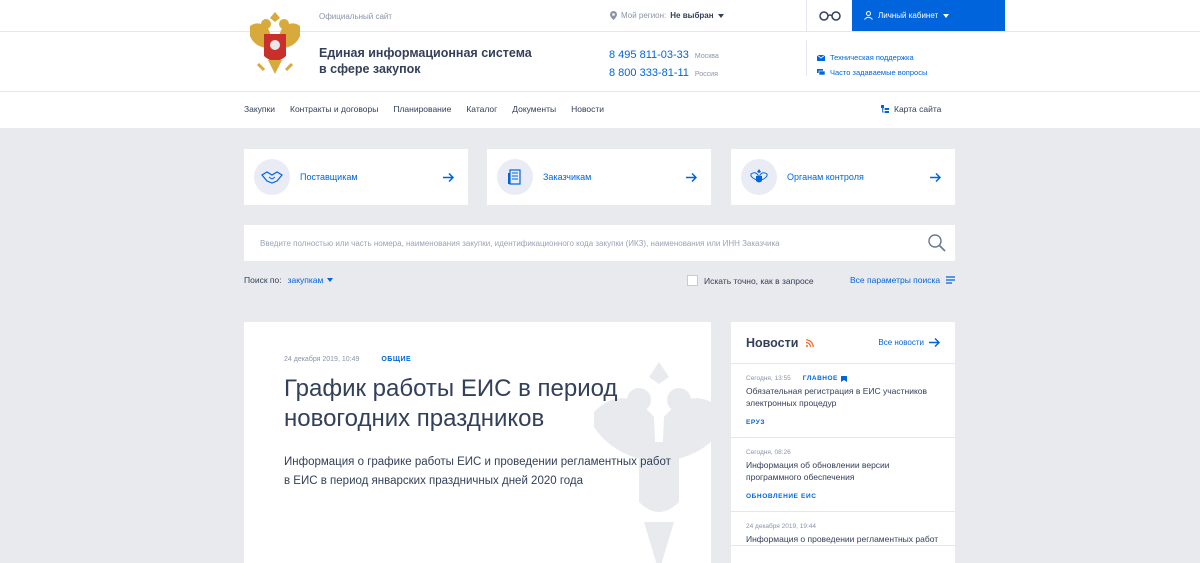 This screenshot has height=563, width=1200. What do you see at coordinates (692, 280) in the screenshot?
I see `checkbox` at bounding box center [692, 280].